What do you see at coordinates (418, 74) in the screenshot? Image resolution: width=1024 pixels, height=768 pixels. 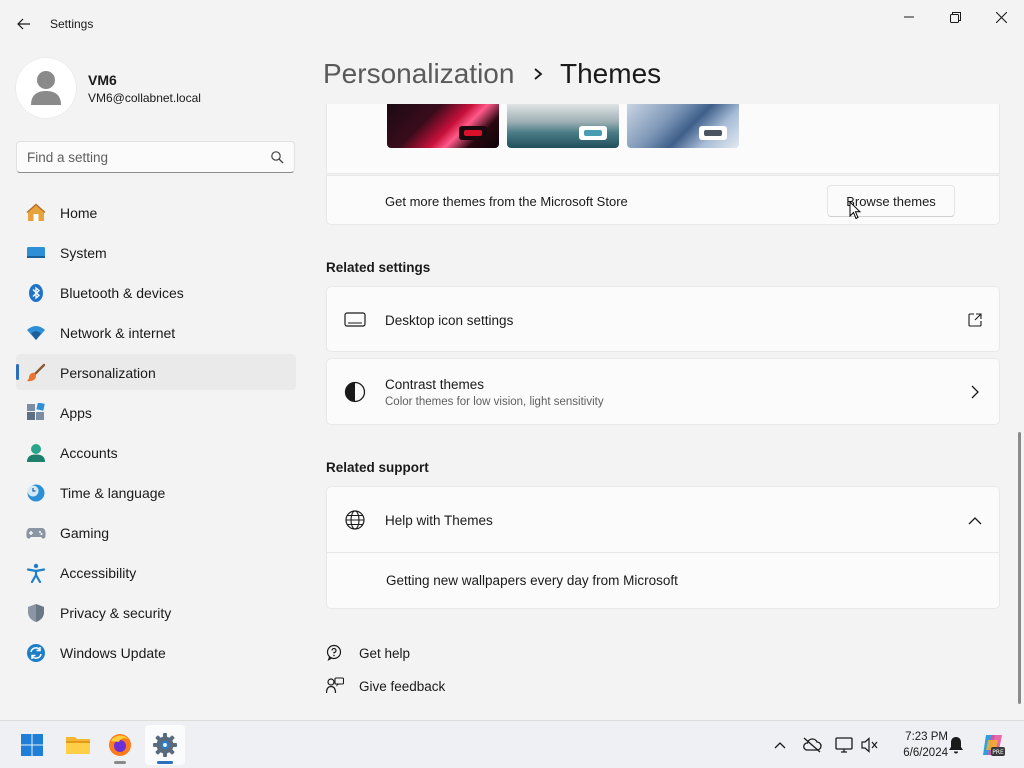 I see `breadcrumb-parent: Personalization` at bounding box center [418, 74].